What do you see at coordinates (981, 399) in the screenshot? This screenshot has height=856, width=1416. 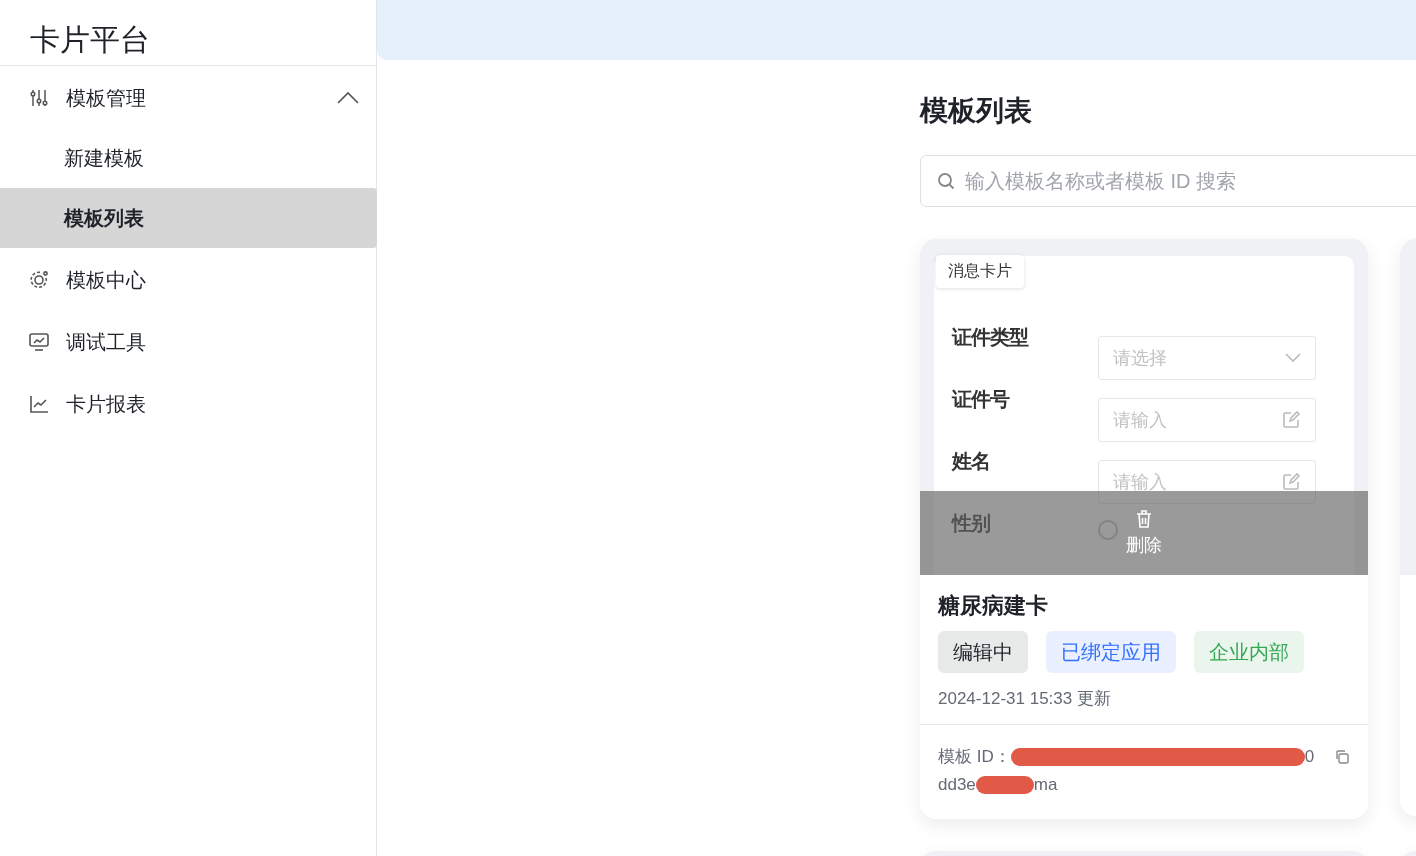 I see `form-label: 证件号` at bounding box center [981, 399].